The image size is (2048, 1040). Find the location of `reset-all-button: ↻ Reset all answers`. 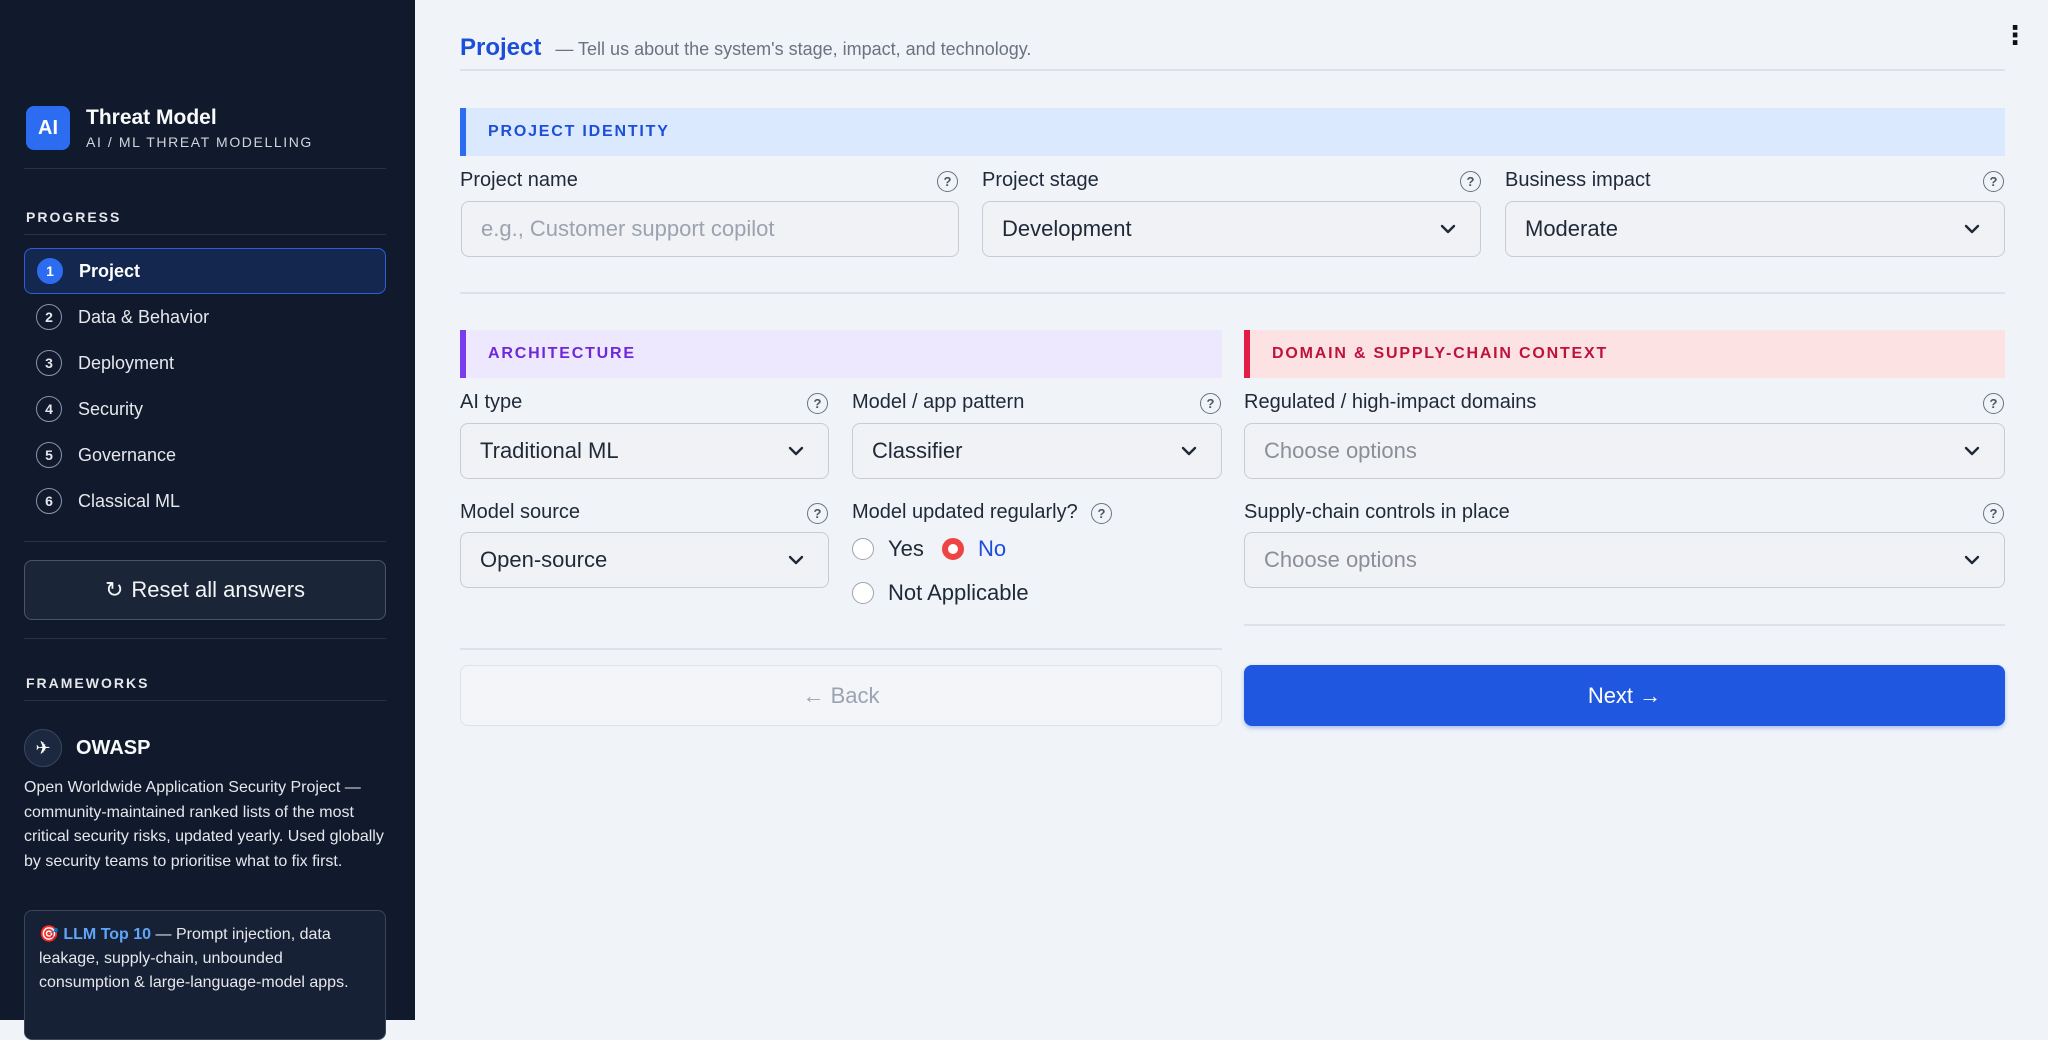

reset-all-button: ↻ Reset all answers is located at coordinates (205, 590).